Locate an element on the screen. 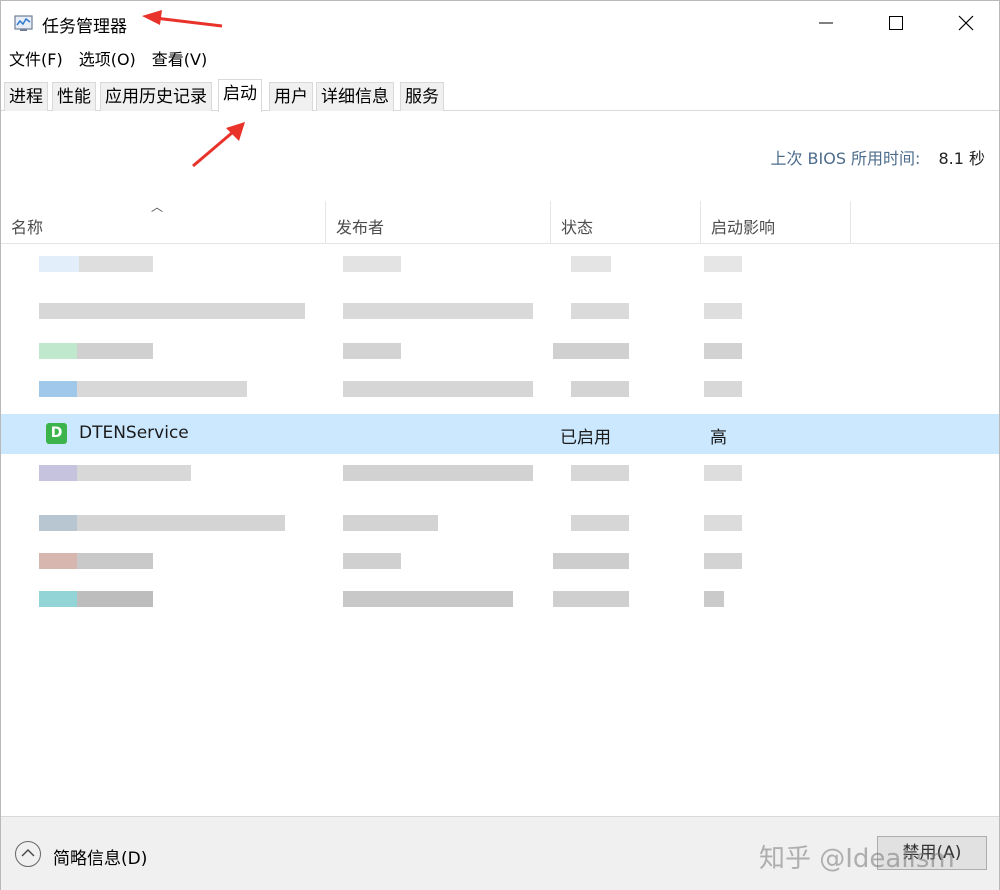 This screenshot has width=1000, height=890. minimize-button is located at coordinates (826, 23).